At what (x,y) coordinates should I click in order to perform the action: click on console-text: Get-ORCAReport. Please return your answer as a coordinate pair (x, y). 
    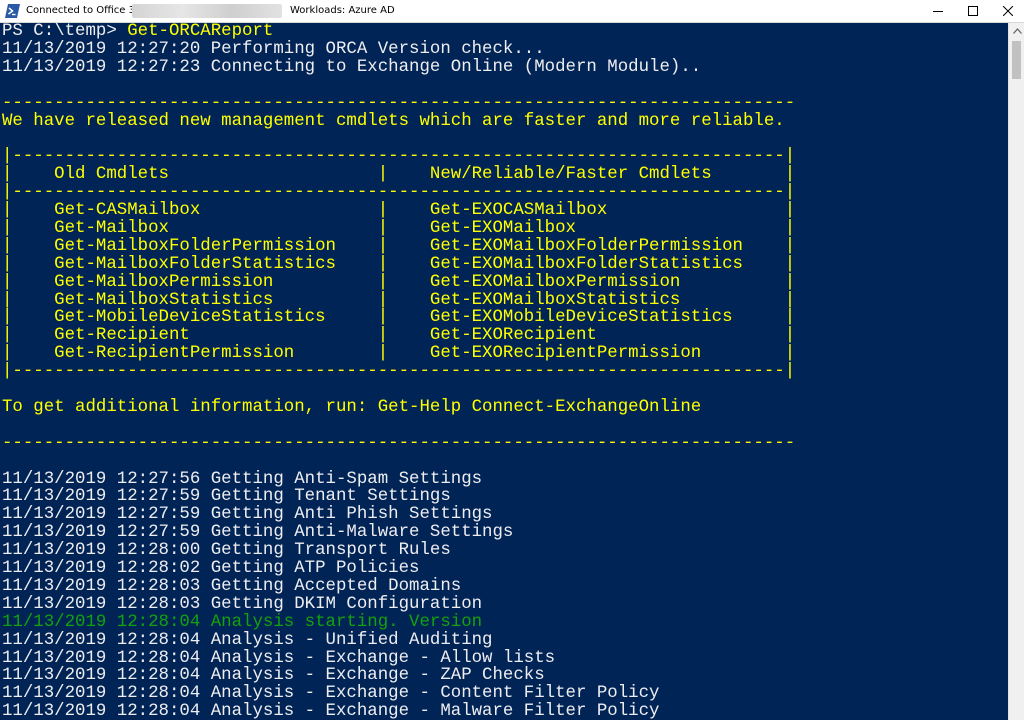
    Looking at the image, I should click on (200, 32).